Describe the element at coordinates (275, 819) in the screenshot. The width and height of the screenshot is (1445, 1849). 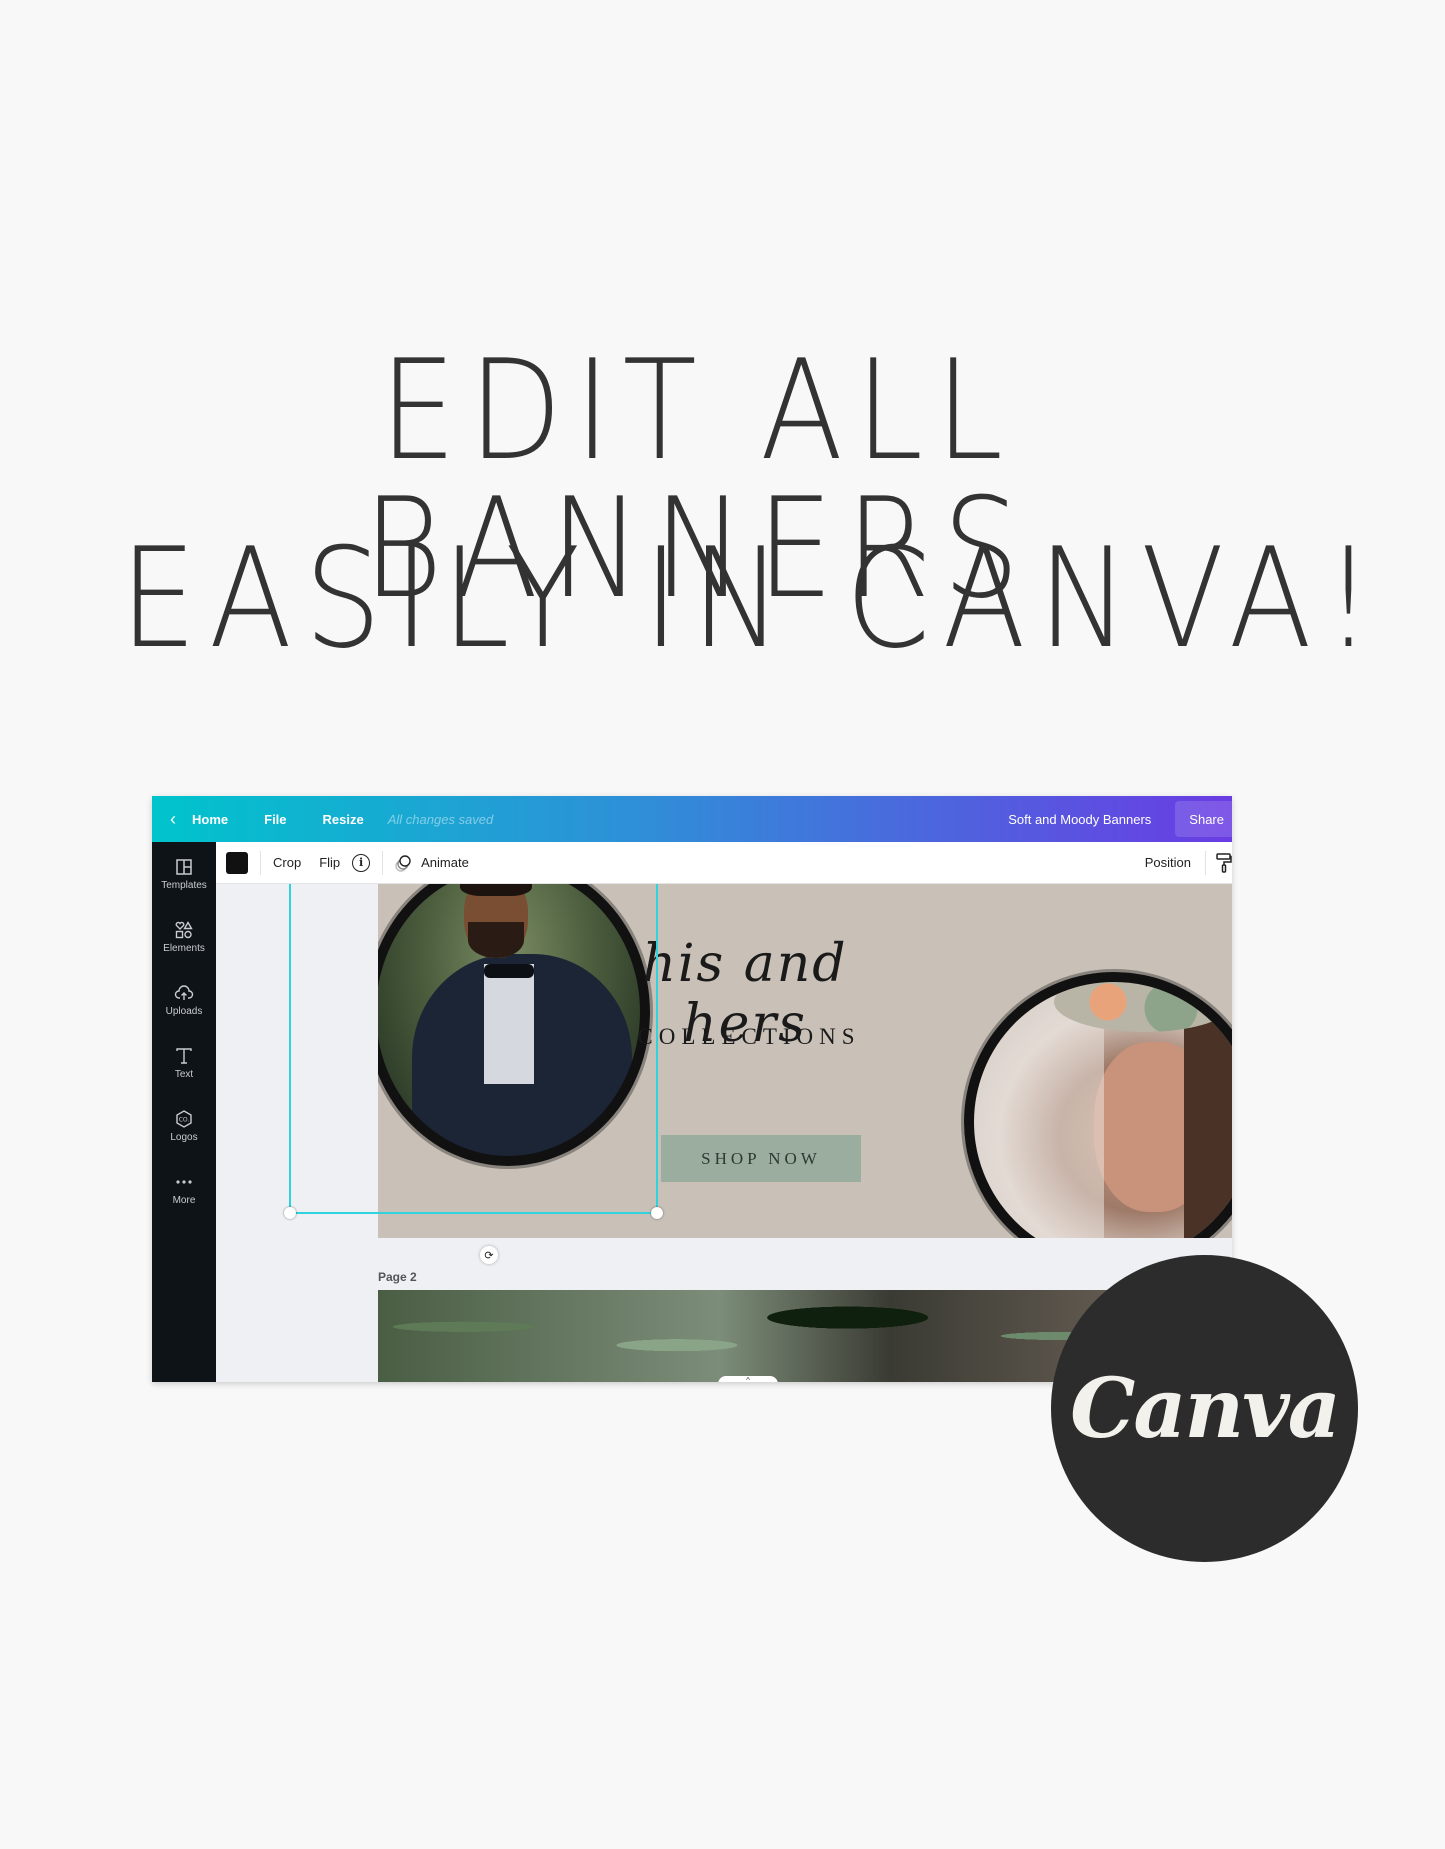
I see `file-menu: File` at that location.